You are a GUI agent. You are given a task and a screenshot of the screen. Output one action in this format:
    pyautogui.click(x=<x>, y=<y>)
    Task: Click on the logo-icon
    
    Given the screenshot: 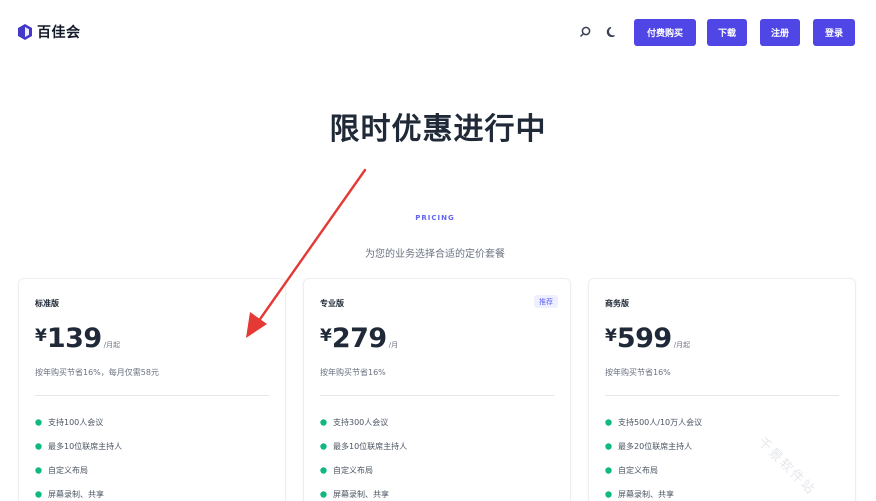 What is the action you would take?
    pyautogui.click(x=25, y=32)
    